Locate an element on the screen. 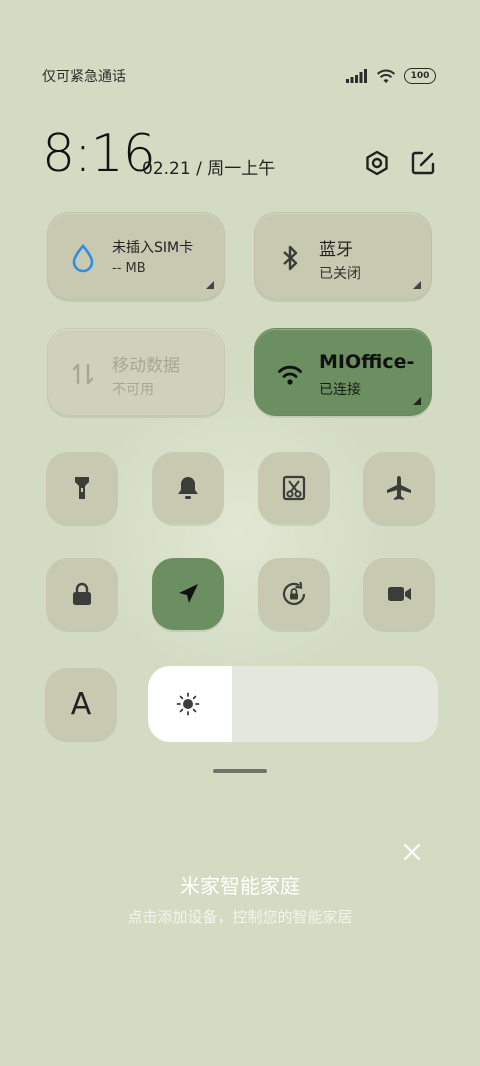 The image size is (480, 1066). status-icons: 100 is located at coordinates (391, 76).